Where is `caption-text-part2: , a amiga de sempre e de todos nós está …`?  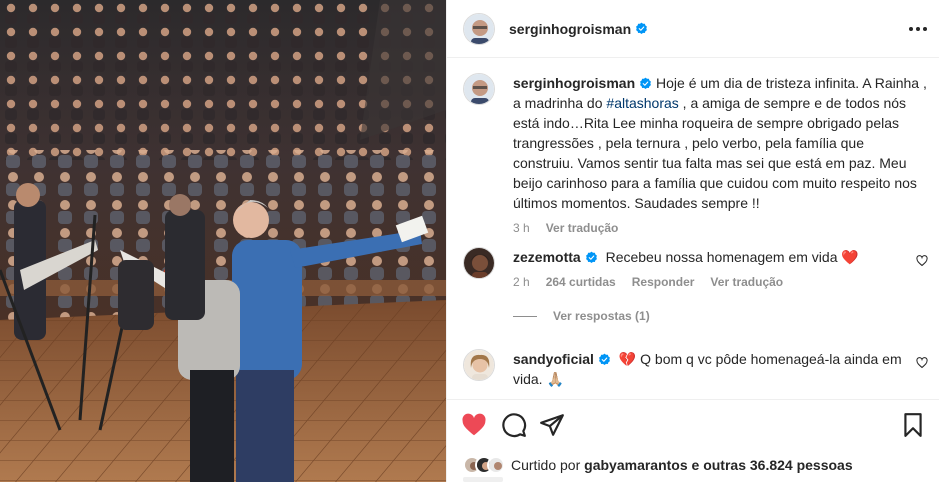 caption-text-part2: , a amiga de sempre e de todos nós está … is located at coordinates (715, 153).